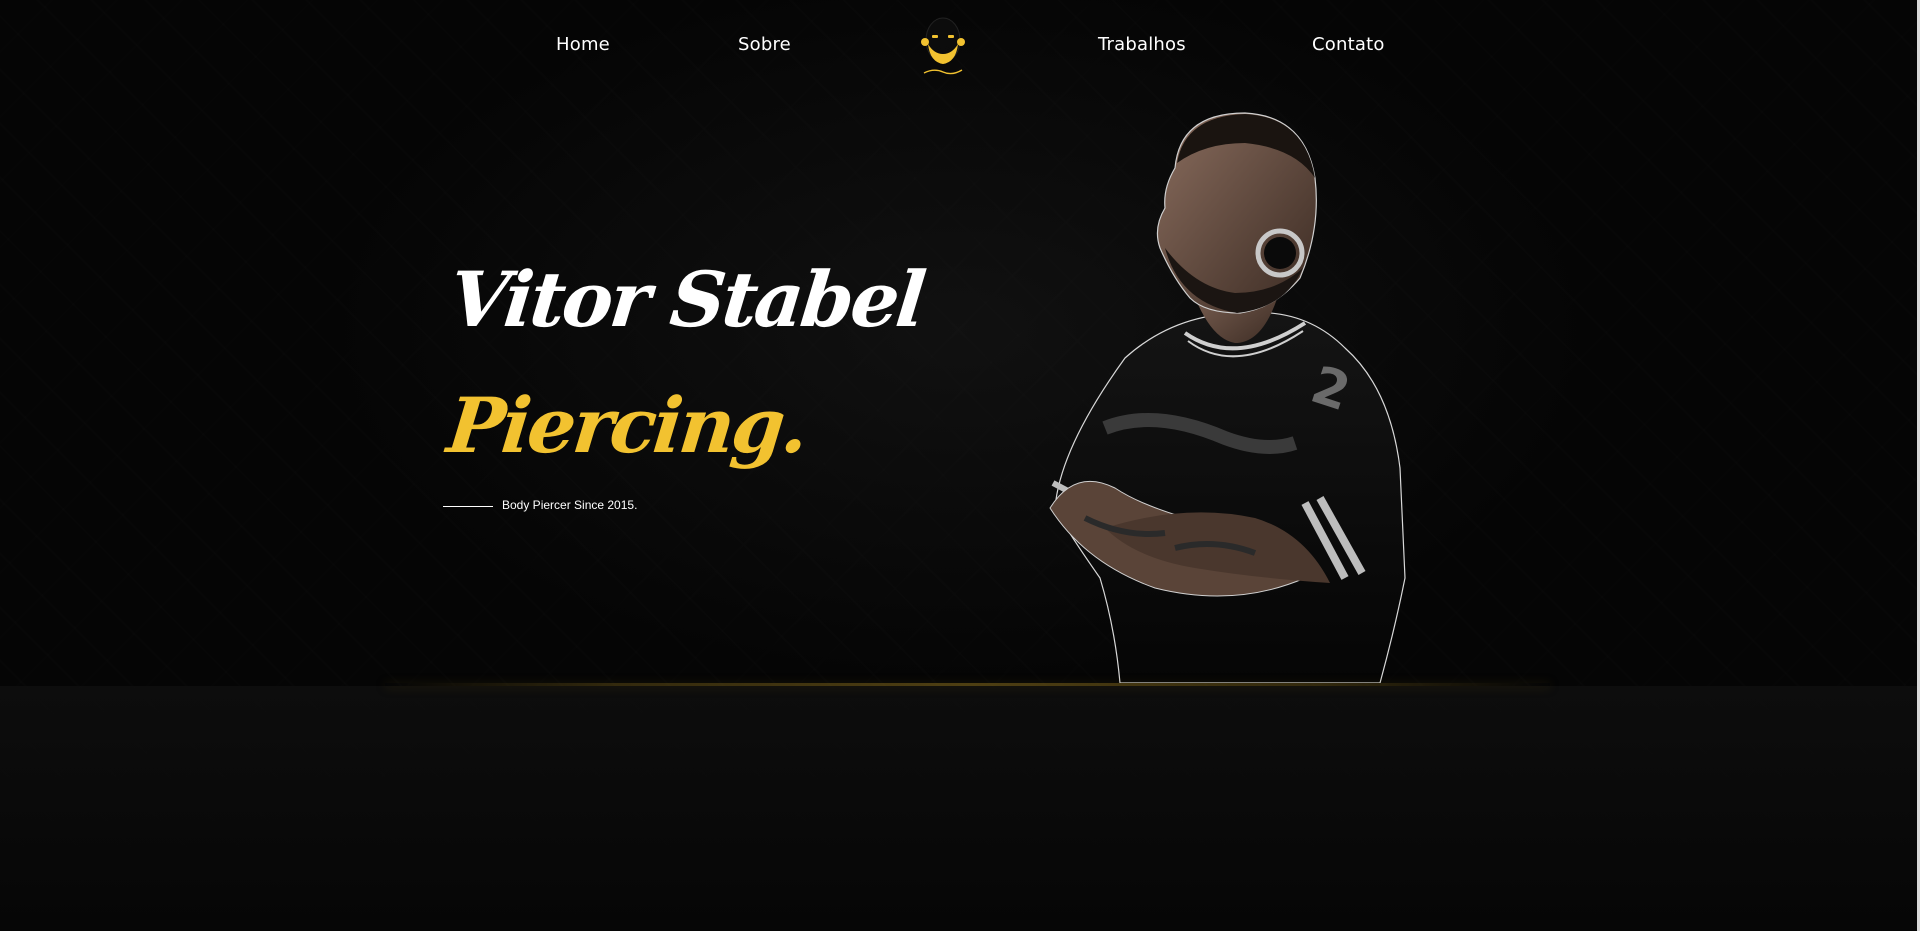 The width and height of the screenshot is (1920, 931). I want to click on main-nav: Home Sobre Trabalhos Contato, so click(960, 48).